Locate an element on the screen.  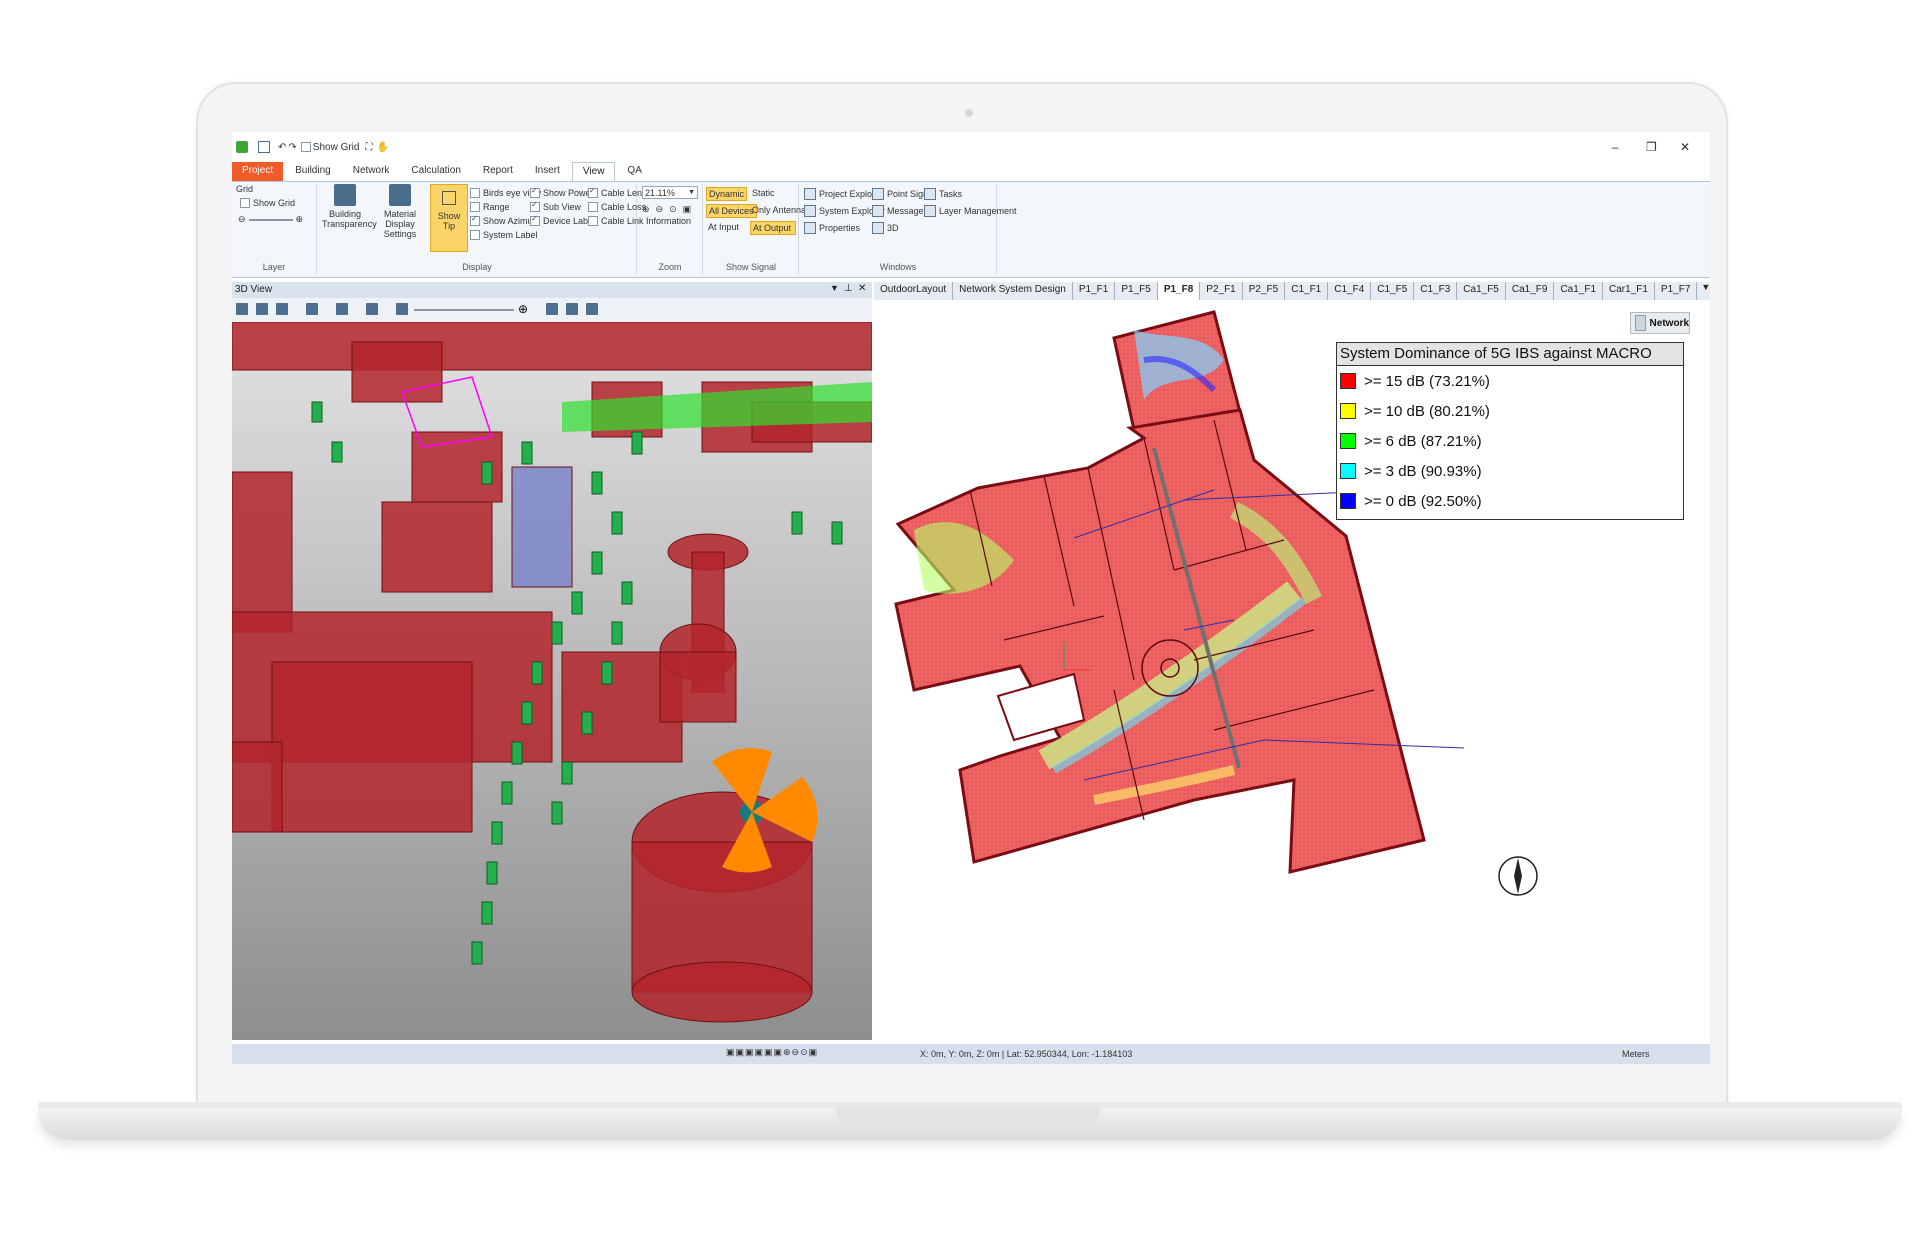
rotate-icon is located at coordinates (262, 309).